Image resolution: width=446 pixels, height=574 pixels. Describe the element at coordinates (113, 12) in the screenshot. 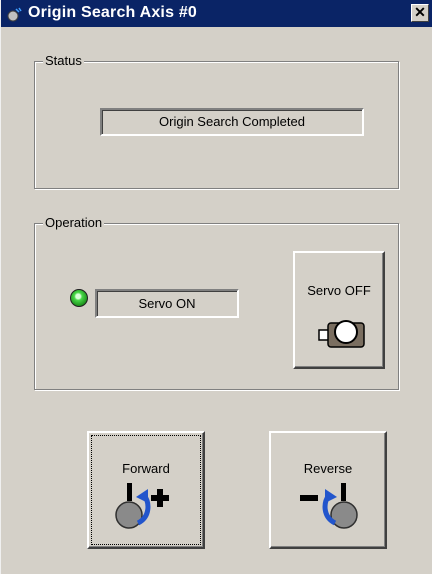

I see `window-title: Origin Search Axis #0` at that location.